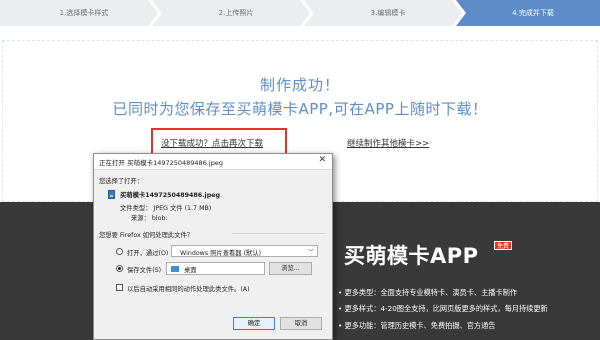 The image size is (600, 340). What do you see at coordinates (149, 218) in the screenshot?
I see `file-source: 来源： blob:` at bounding box center [149, 218].